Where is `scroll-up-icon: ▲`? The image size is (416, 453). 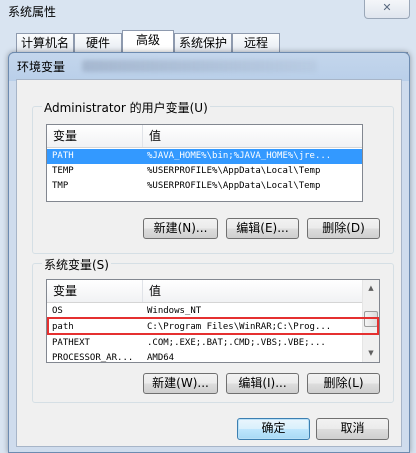 scroll-up-icon: ▲ is located at coordinates (371, 288).